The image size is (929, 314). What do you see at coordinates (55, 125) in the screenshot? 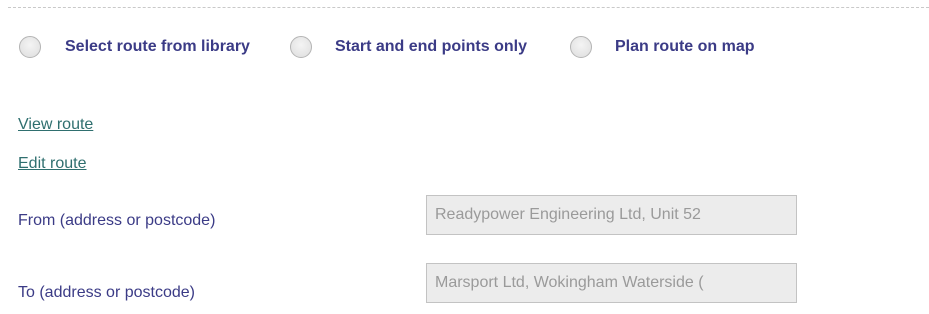
I see `view-route-link: View route` at bounding box center [55, 125].